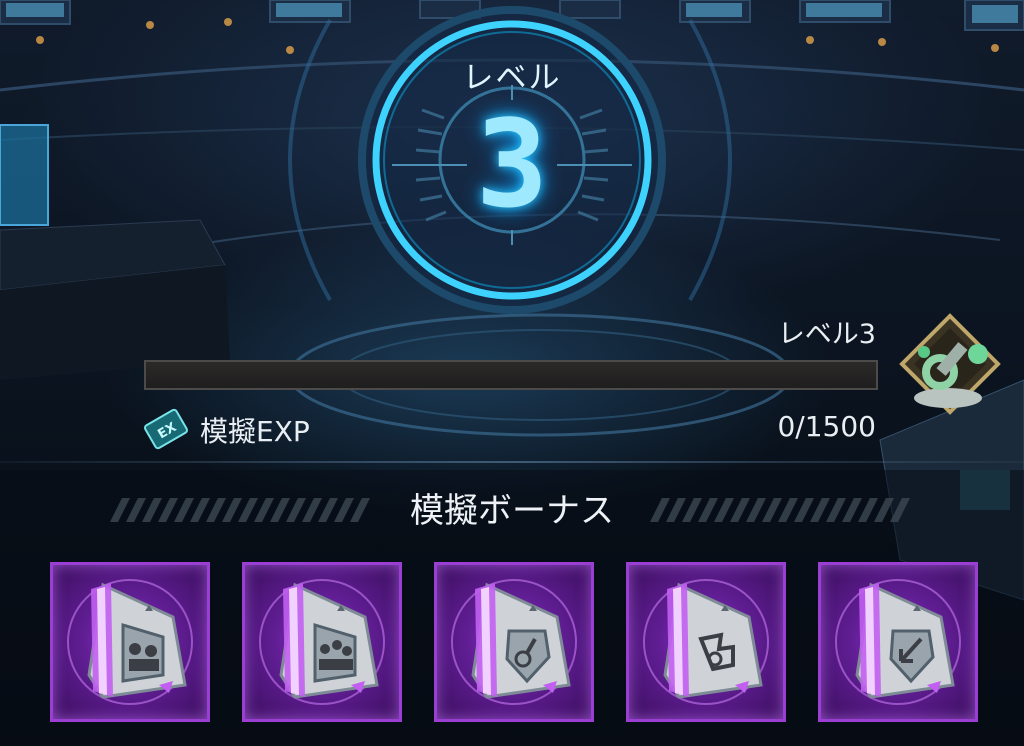  I want to click on team-bonus-icon, so click(130, 642).